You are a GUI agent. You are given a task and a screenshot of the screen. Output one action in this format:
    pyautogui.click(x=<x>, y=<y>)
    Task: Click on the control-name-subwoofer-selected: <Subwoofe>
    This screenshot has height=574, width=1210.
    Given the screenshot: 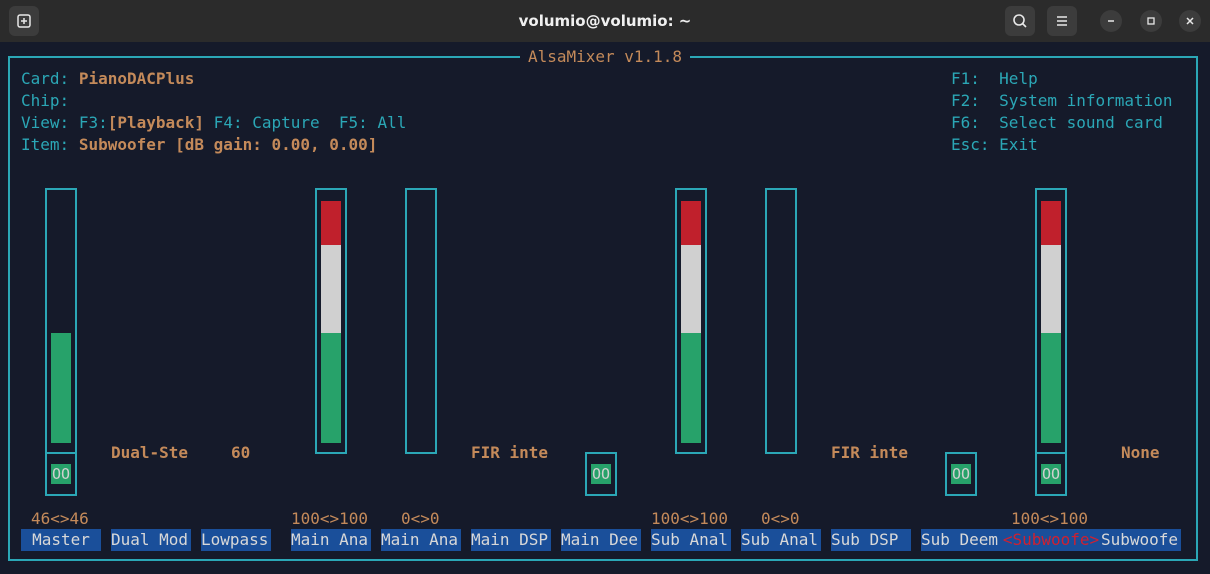 What is the action you would take?
    pyautogui.click(x=1051, y=540)
    